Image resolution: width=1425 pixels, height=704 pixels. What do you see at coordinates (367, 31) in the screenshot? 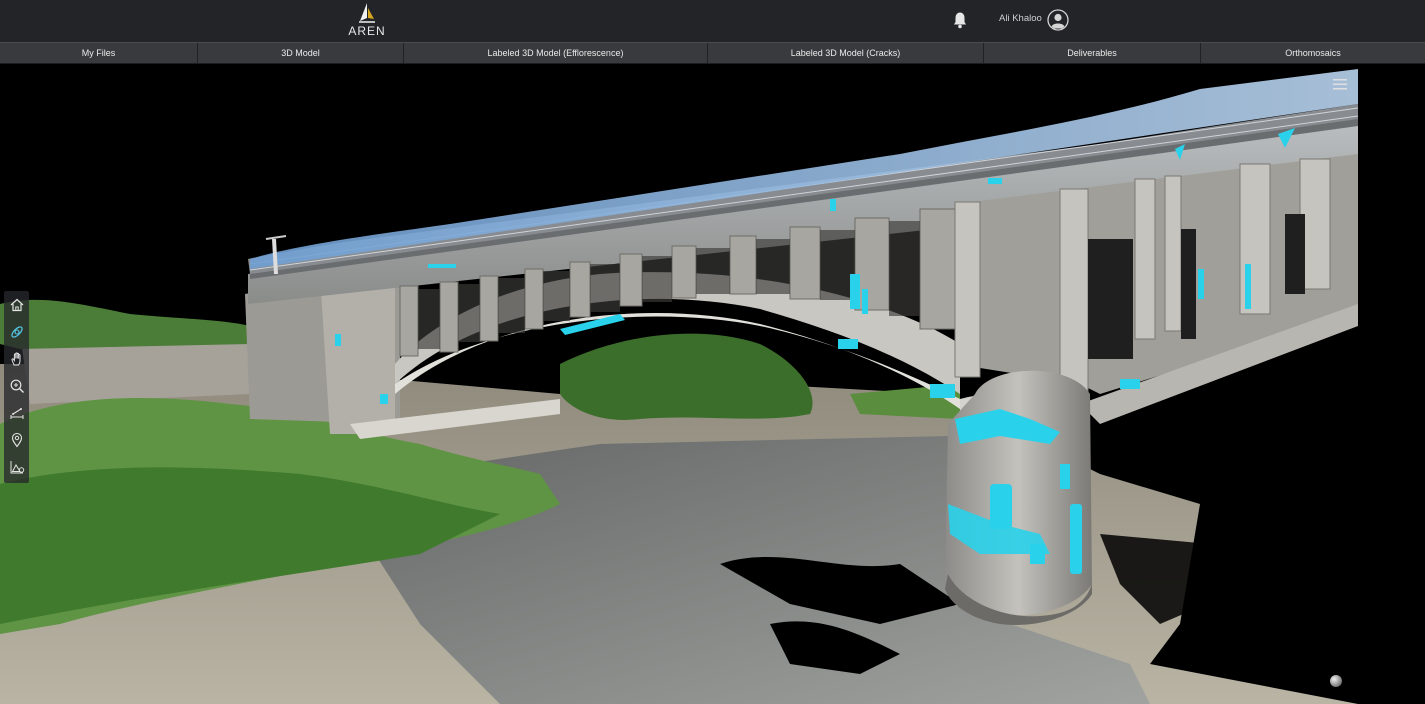
I see `logo-text: AREN` at bounding box center [367, 31].